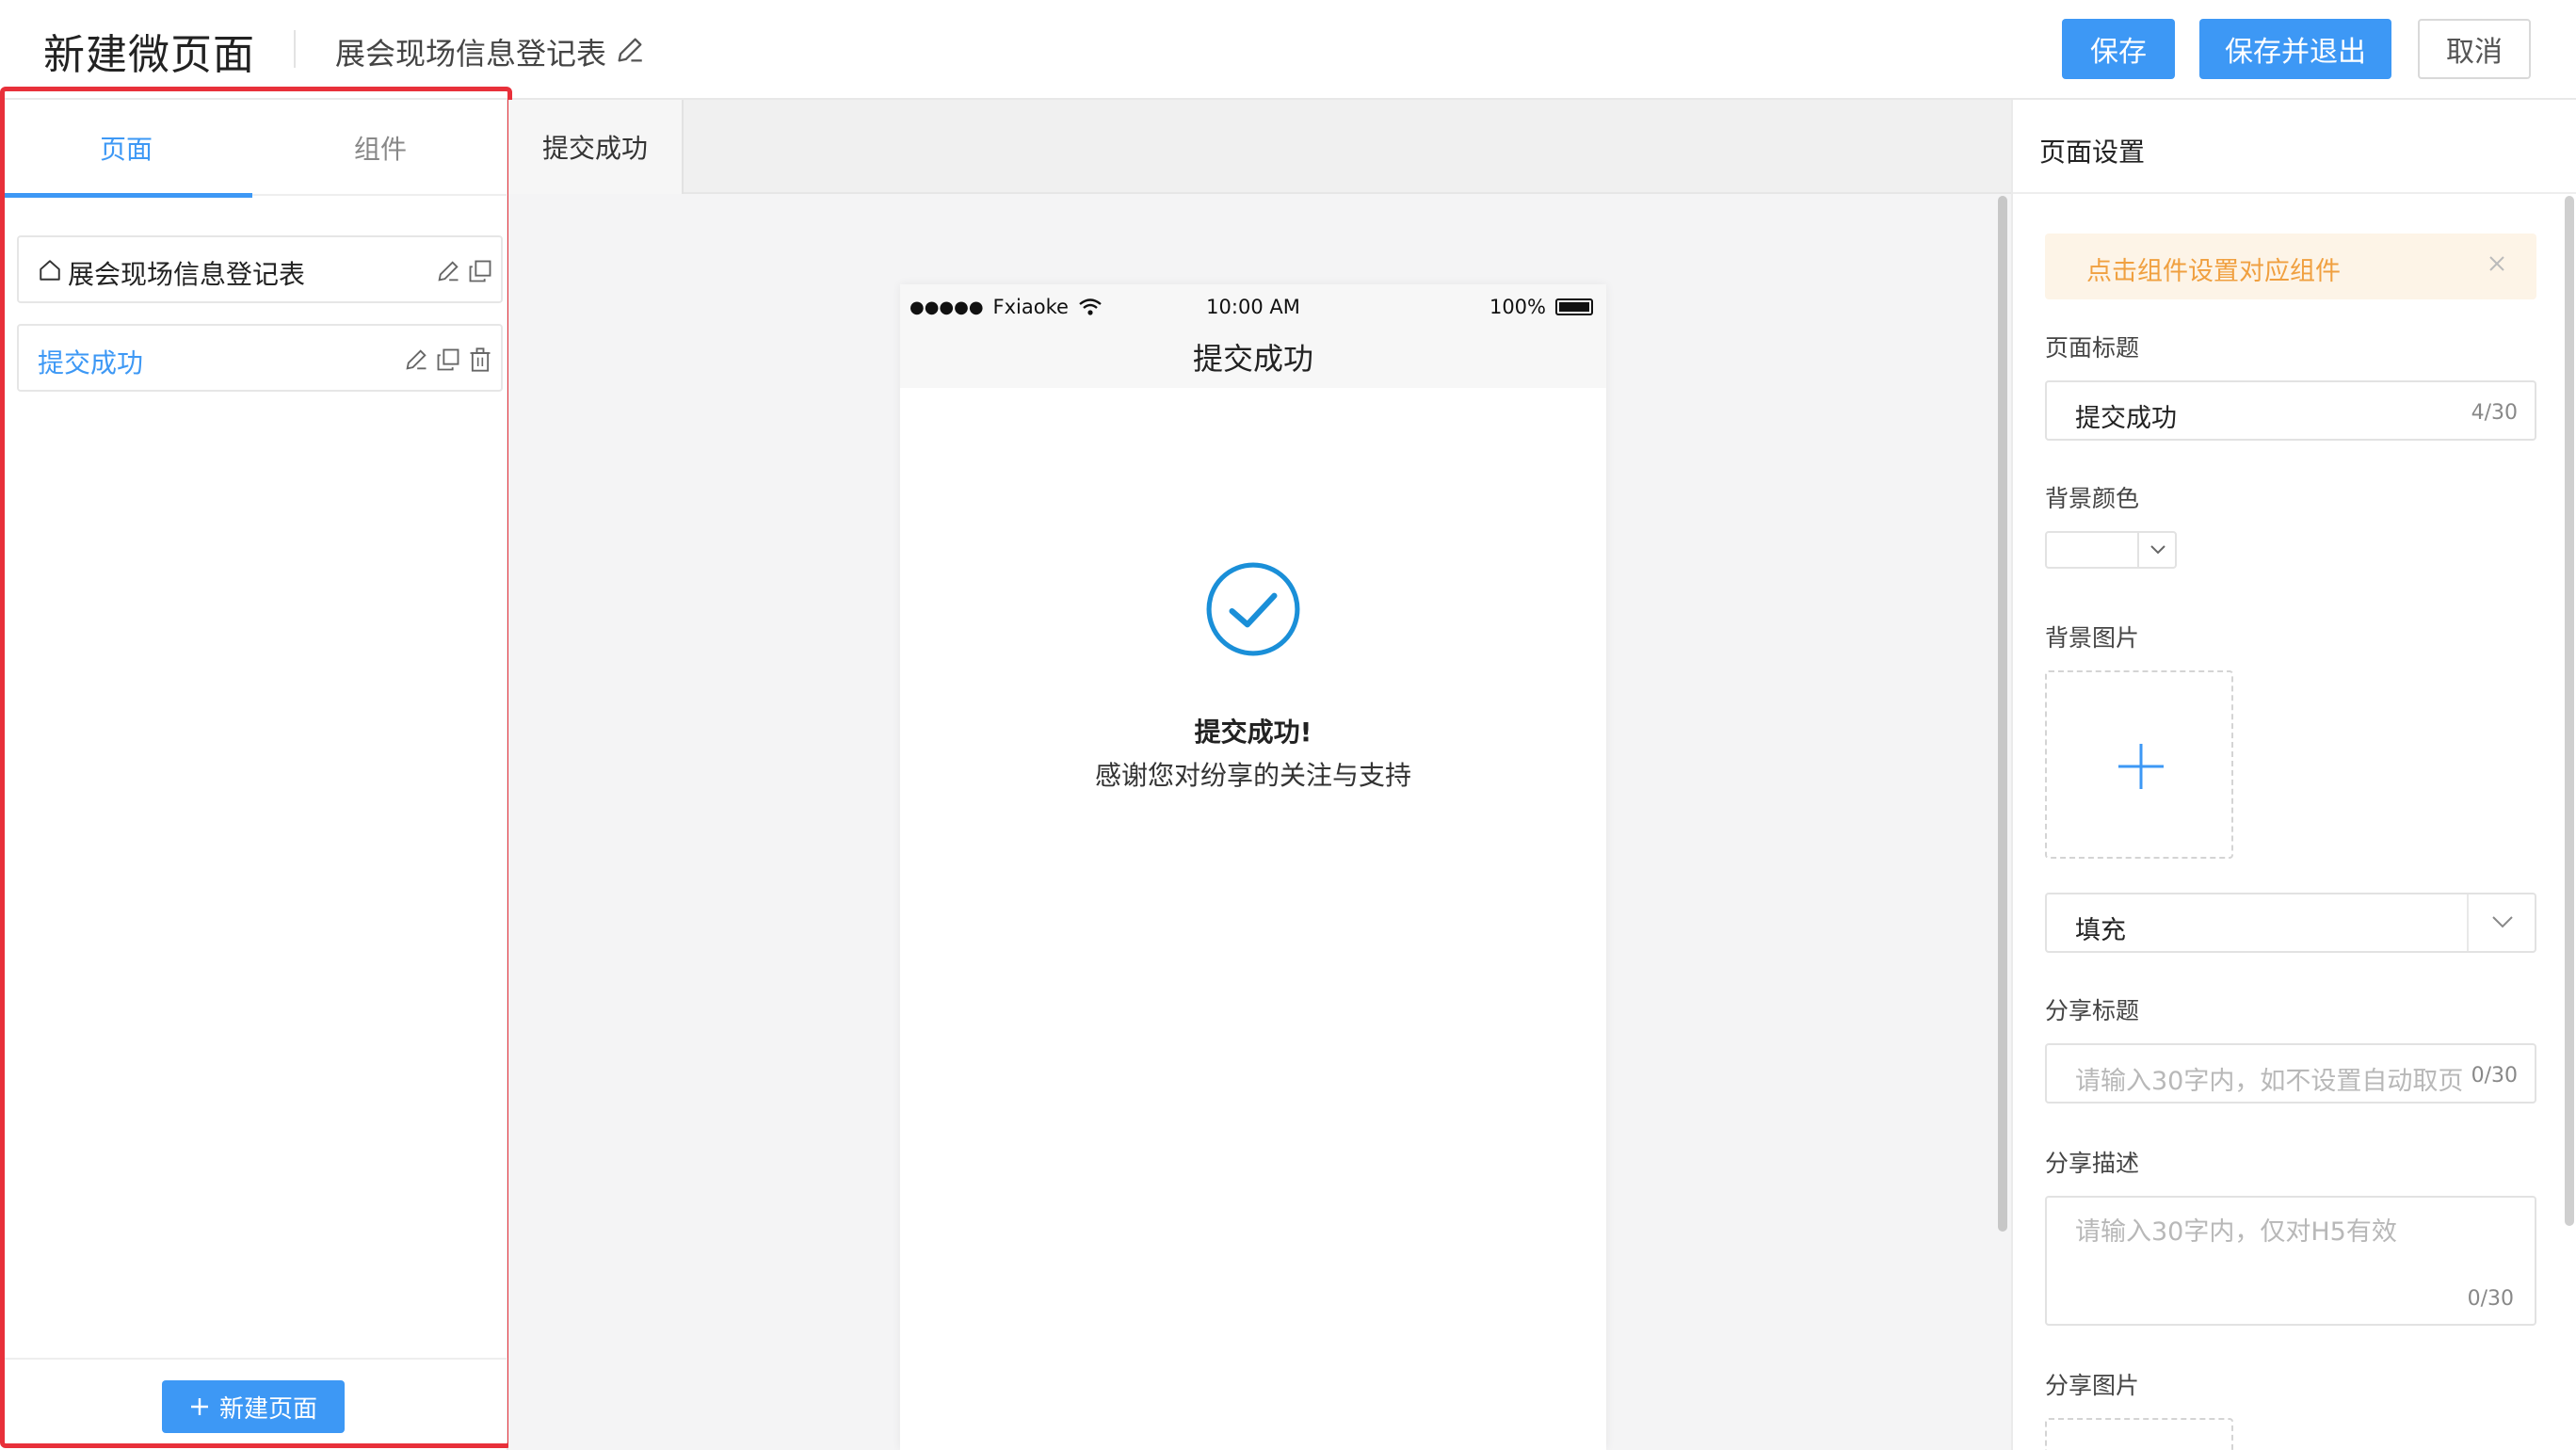  I want to click on bg-color-label: 背景颜色, so click(2092, 498).